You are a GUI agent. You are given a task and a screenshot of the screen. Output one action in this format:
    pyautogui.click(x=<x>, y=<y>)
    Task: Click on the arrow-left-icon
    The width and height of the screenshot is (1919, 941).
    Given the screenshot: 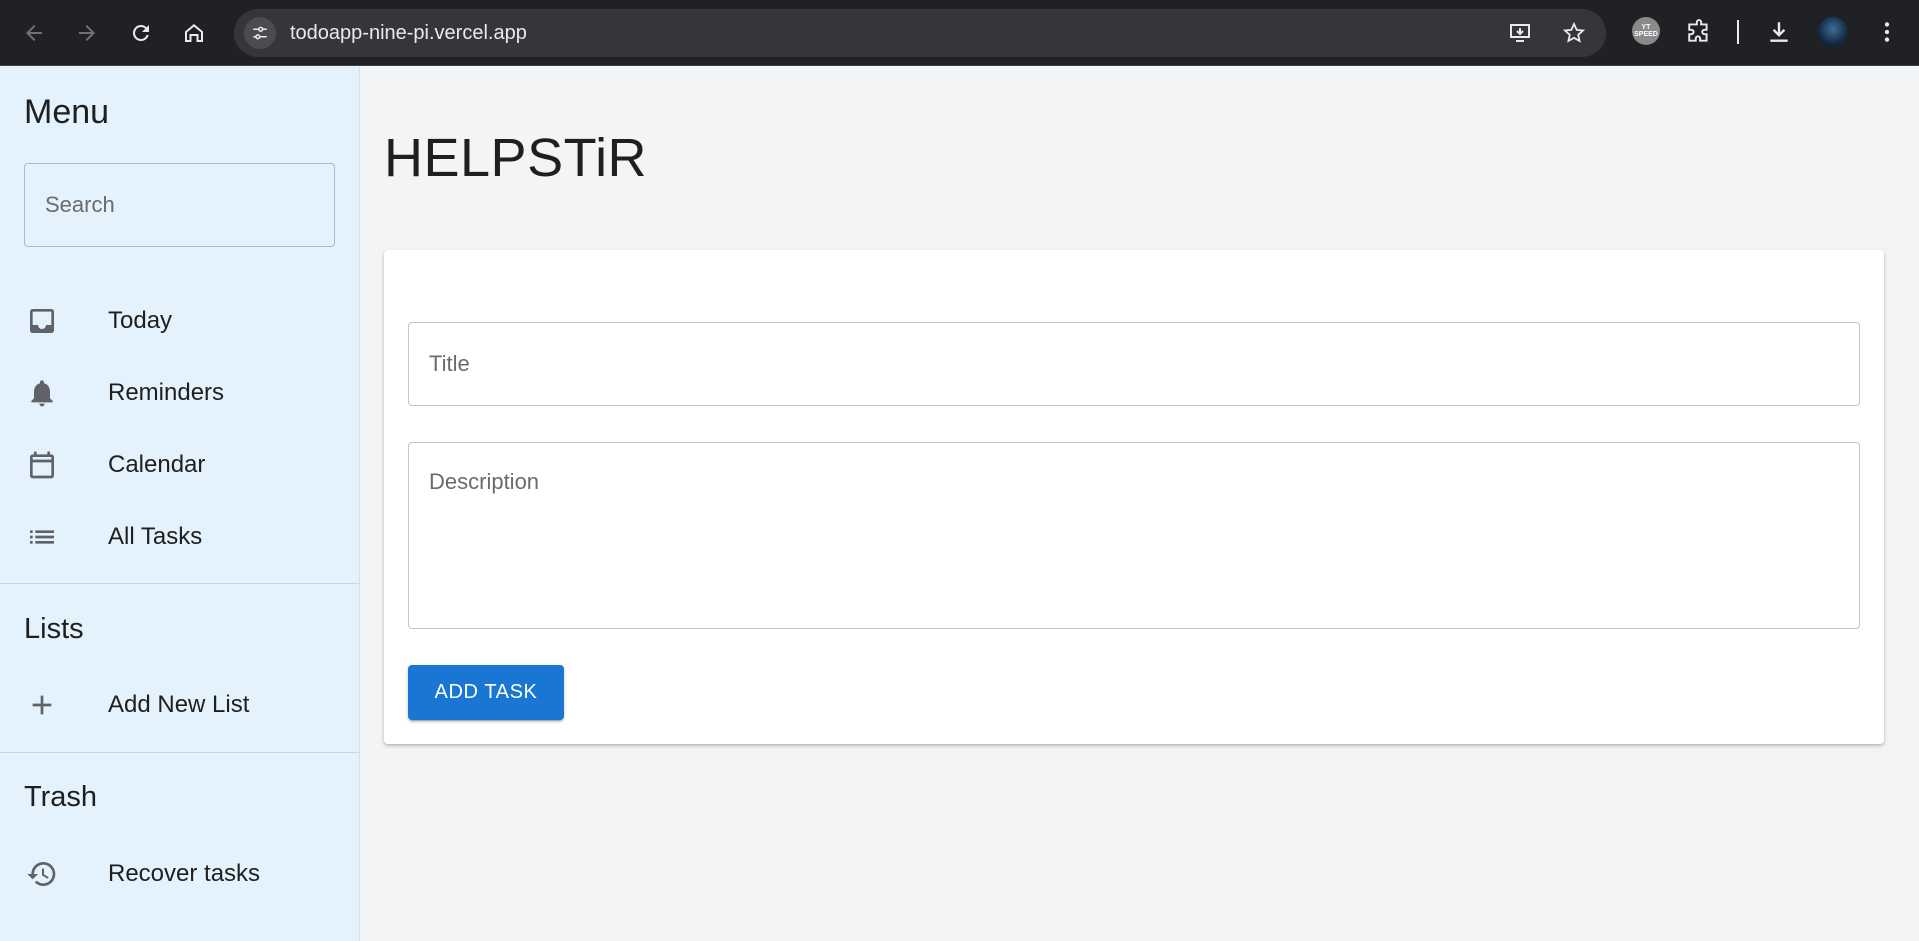 What is the action you would take?
    pyautogui.click(x=34, y=33)
    